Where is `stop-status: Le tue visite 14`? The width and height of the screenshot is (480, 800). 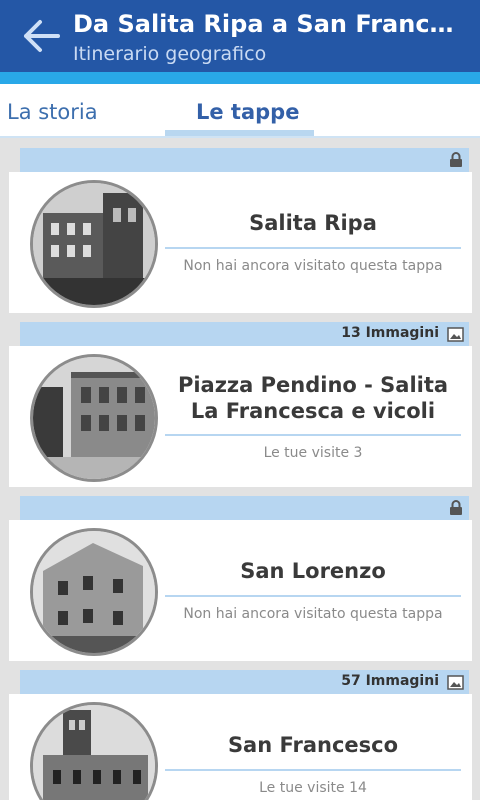 stop-status: Le tue visite 14 is located at coordinates (313, 788).